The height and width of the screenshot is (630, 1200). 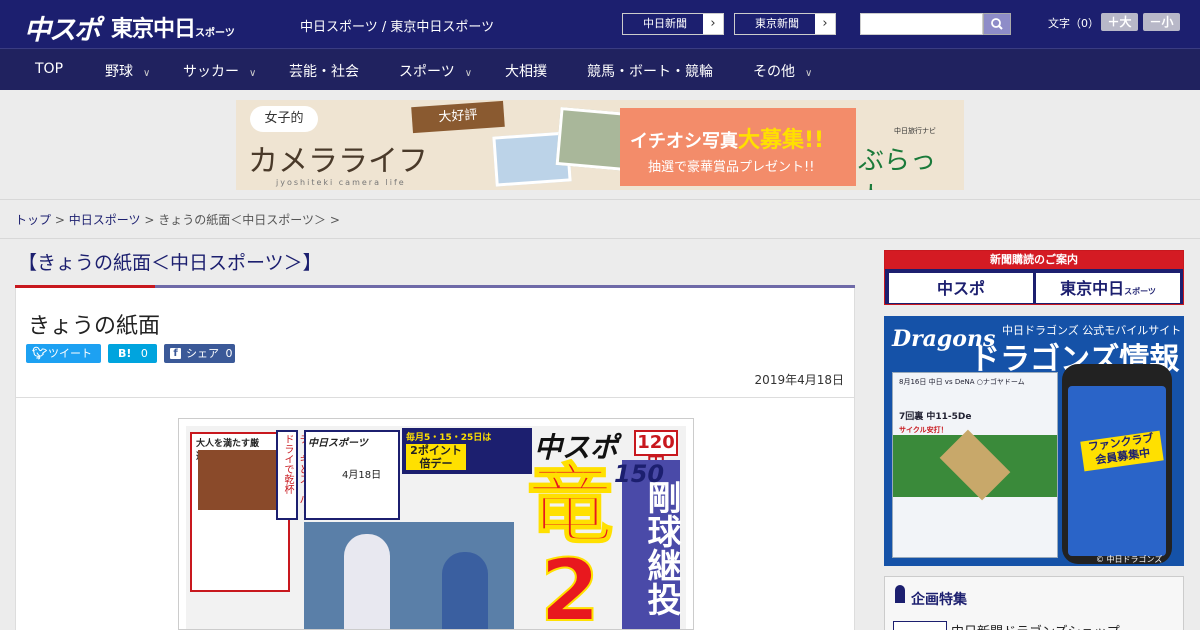 I want to click on search-icon, so click(x=997, y=24).